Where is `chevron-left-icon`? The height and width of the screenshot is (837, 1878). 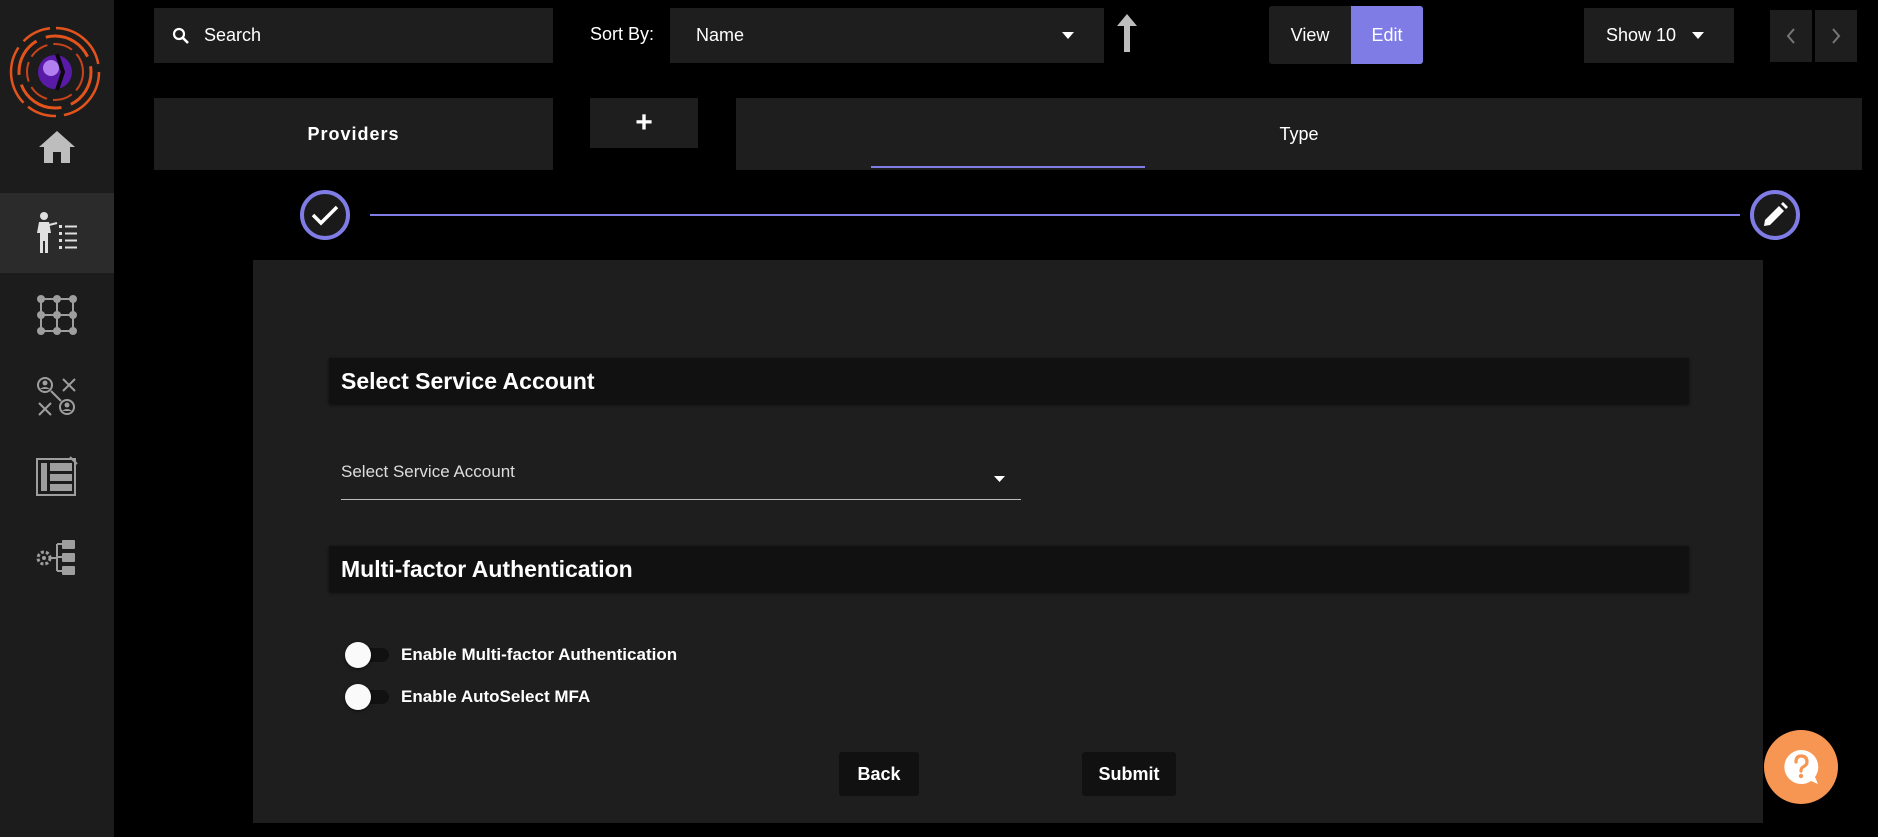 chevron-left-icon is located at coordinates (1790, 36).